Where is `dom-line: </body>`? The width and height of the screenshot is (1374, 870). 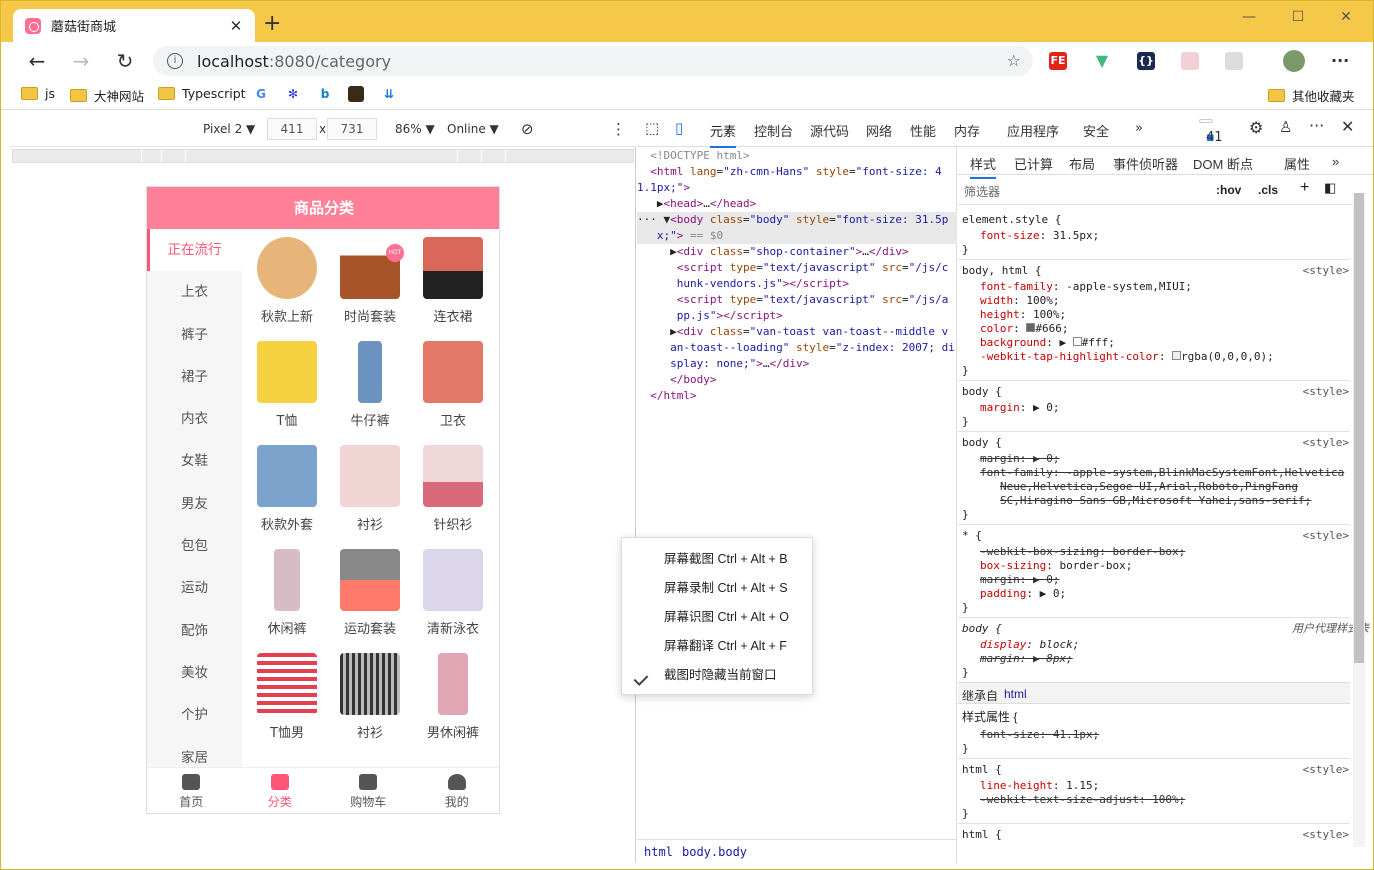 dom-line: </body> is located at coordinates (797, 380).